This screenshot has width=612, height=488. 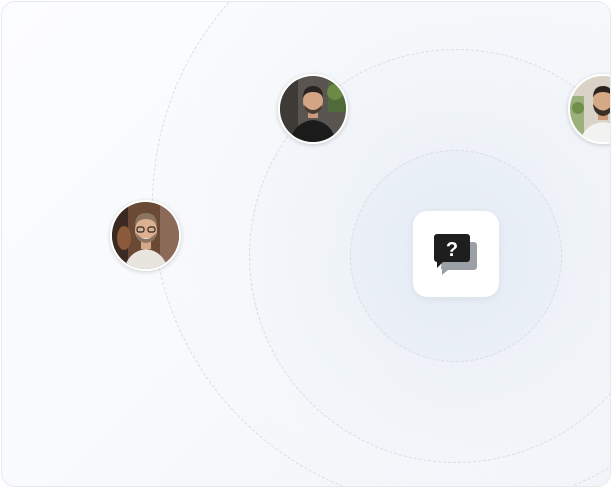 I want to click on avatar-top, so click(x=313, y=109).